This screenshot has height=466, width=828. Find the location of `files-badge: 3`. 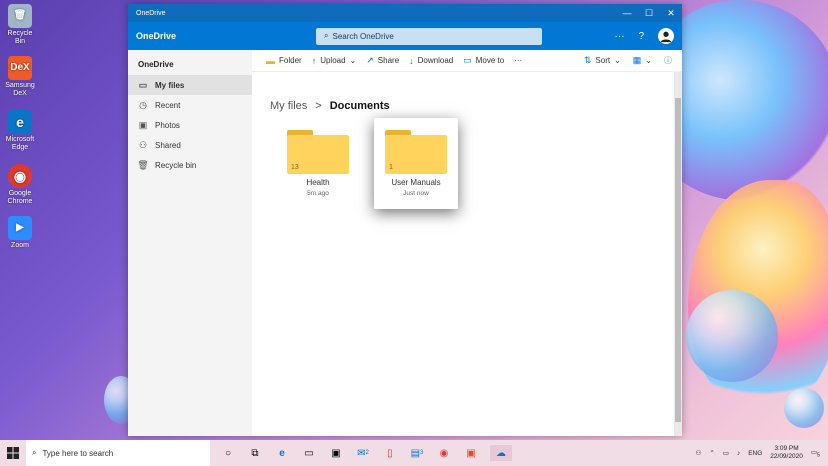

files-badge: 3 is located at coordinates (422, 453).